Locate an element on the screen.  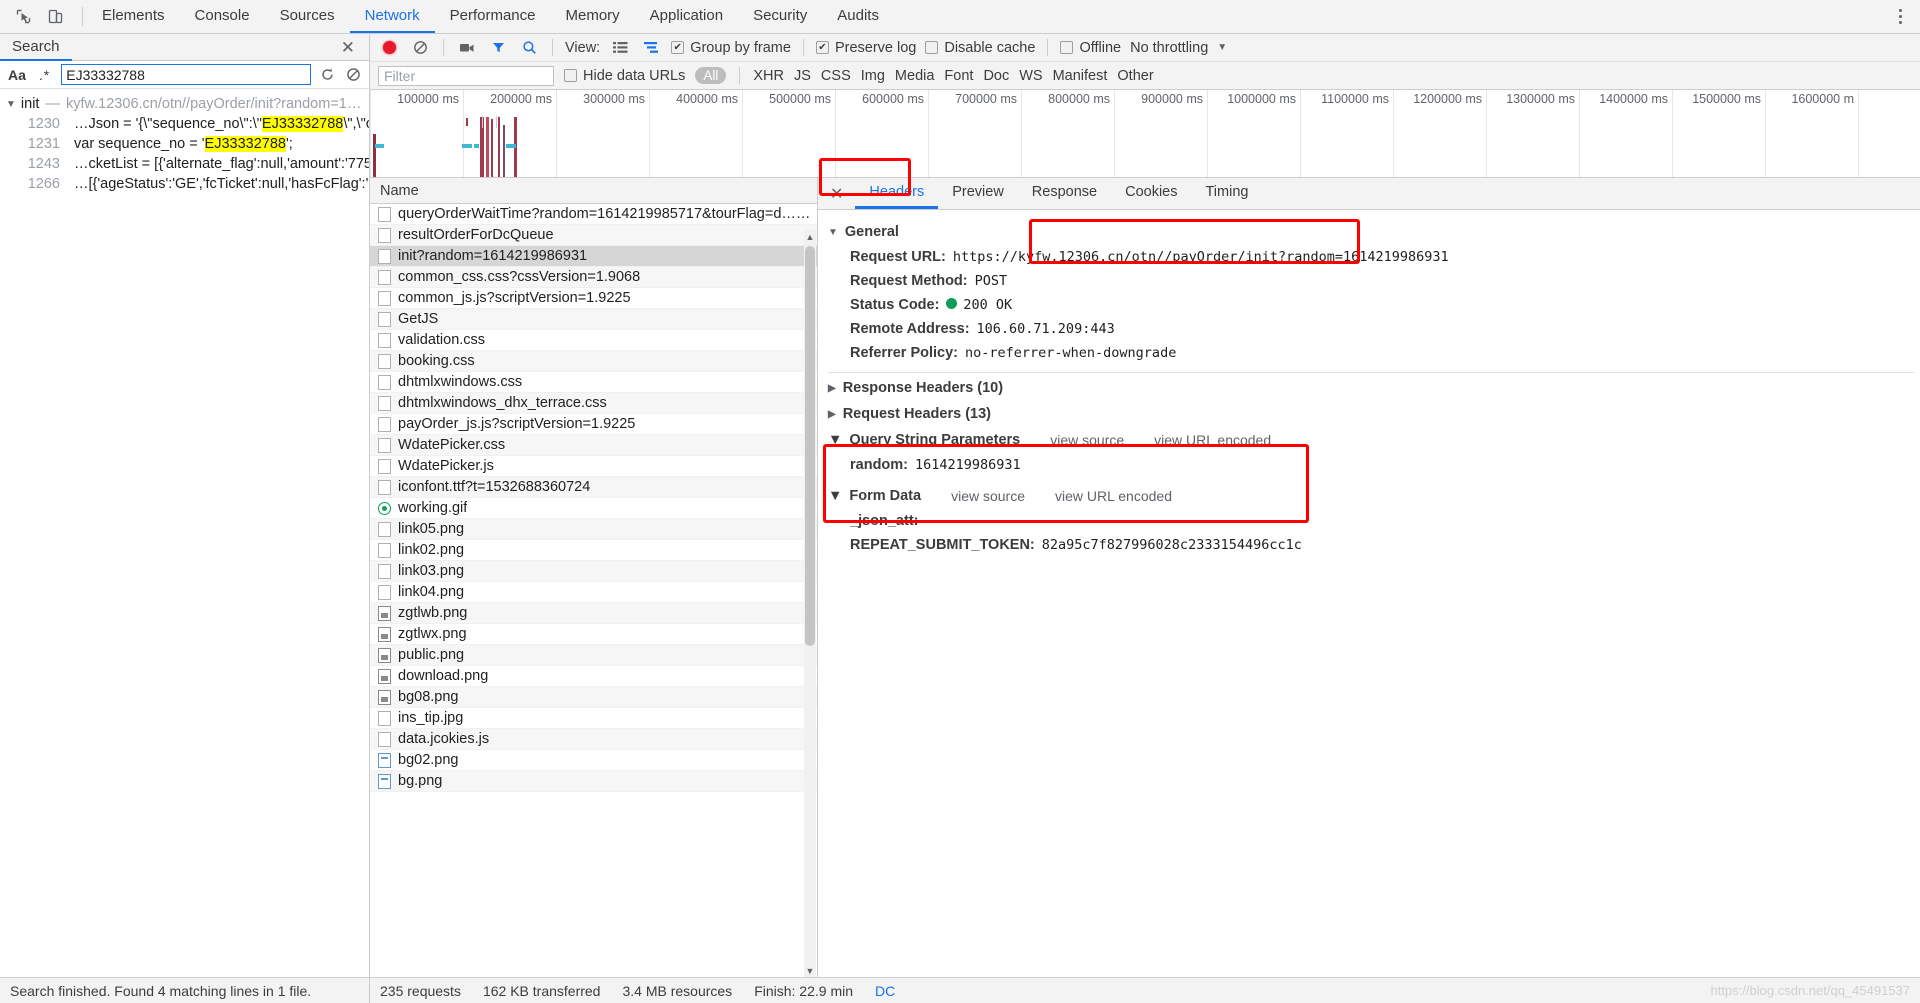
tab-application: Application is located at coordinates (686, 16).